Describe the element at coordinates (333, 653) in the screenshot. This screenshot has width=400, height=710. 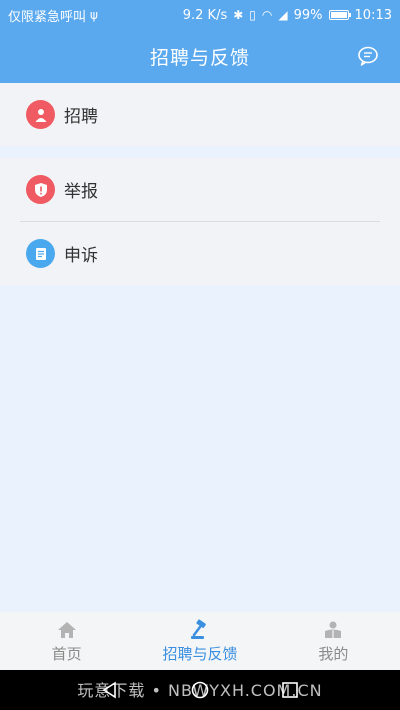
I see `tab-label: 我的` at that location.